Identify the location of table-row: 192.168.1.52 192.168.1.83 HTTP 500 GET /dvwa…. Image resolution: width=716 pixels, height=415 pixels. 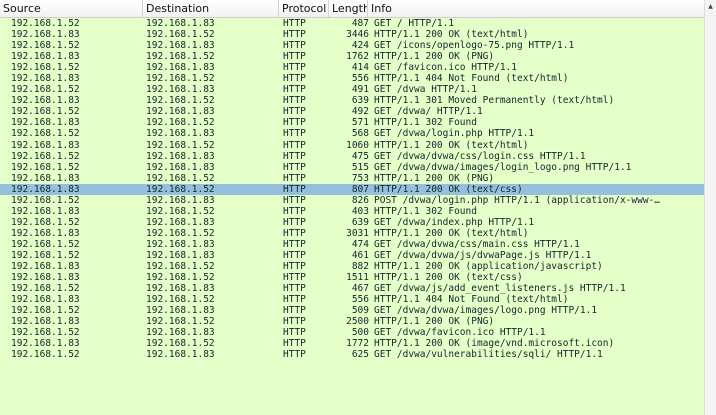
(352, 332).